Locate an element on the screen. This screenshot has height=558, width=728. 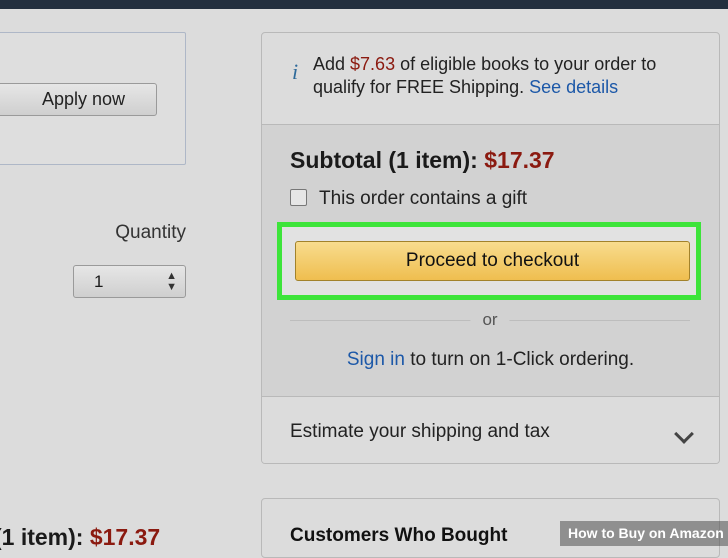
signin-suffix: to turn on 1-Click ordering. is located at coordinates (519, 359).